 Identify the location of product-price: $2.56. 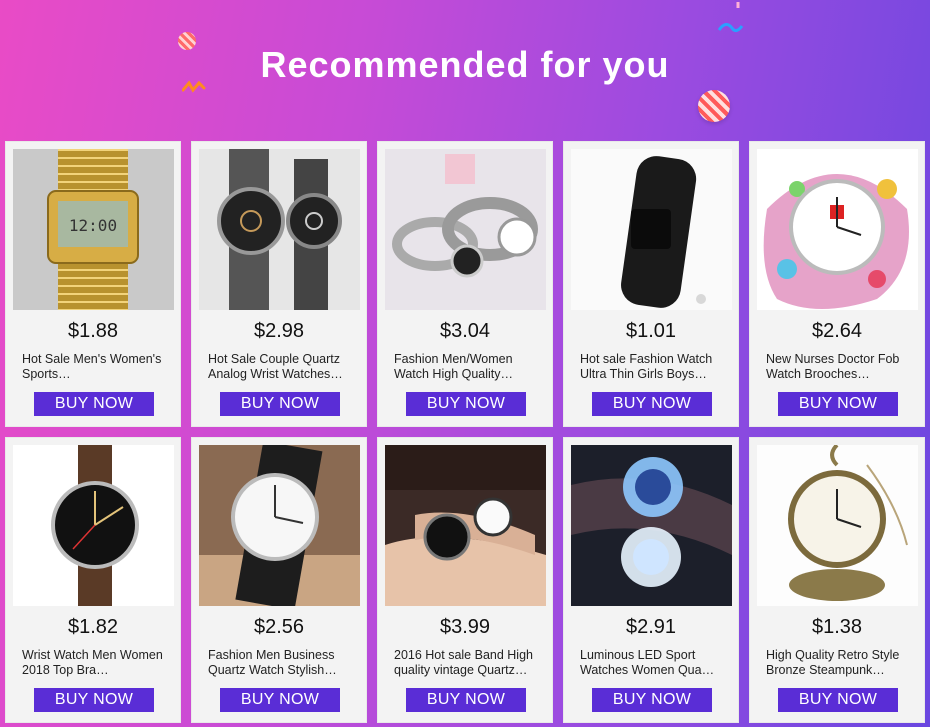
(279, 627).